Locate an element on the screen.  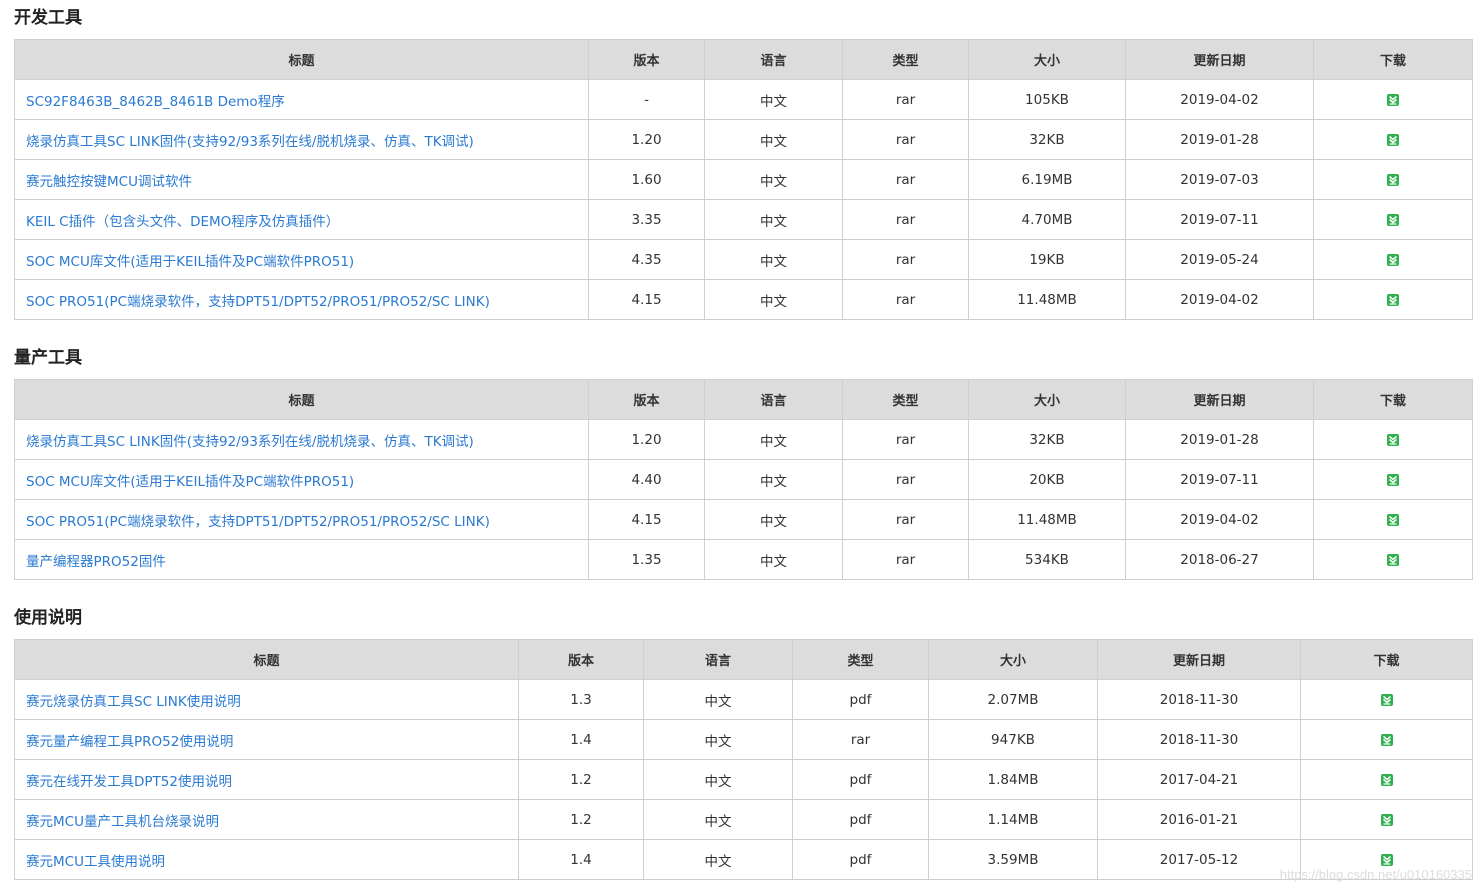
version-cell: 4.40 is located at coordinates (646, 479).